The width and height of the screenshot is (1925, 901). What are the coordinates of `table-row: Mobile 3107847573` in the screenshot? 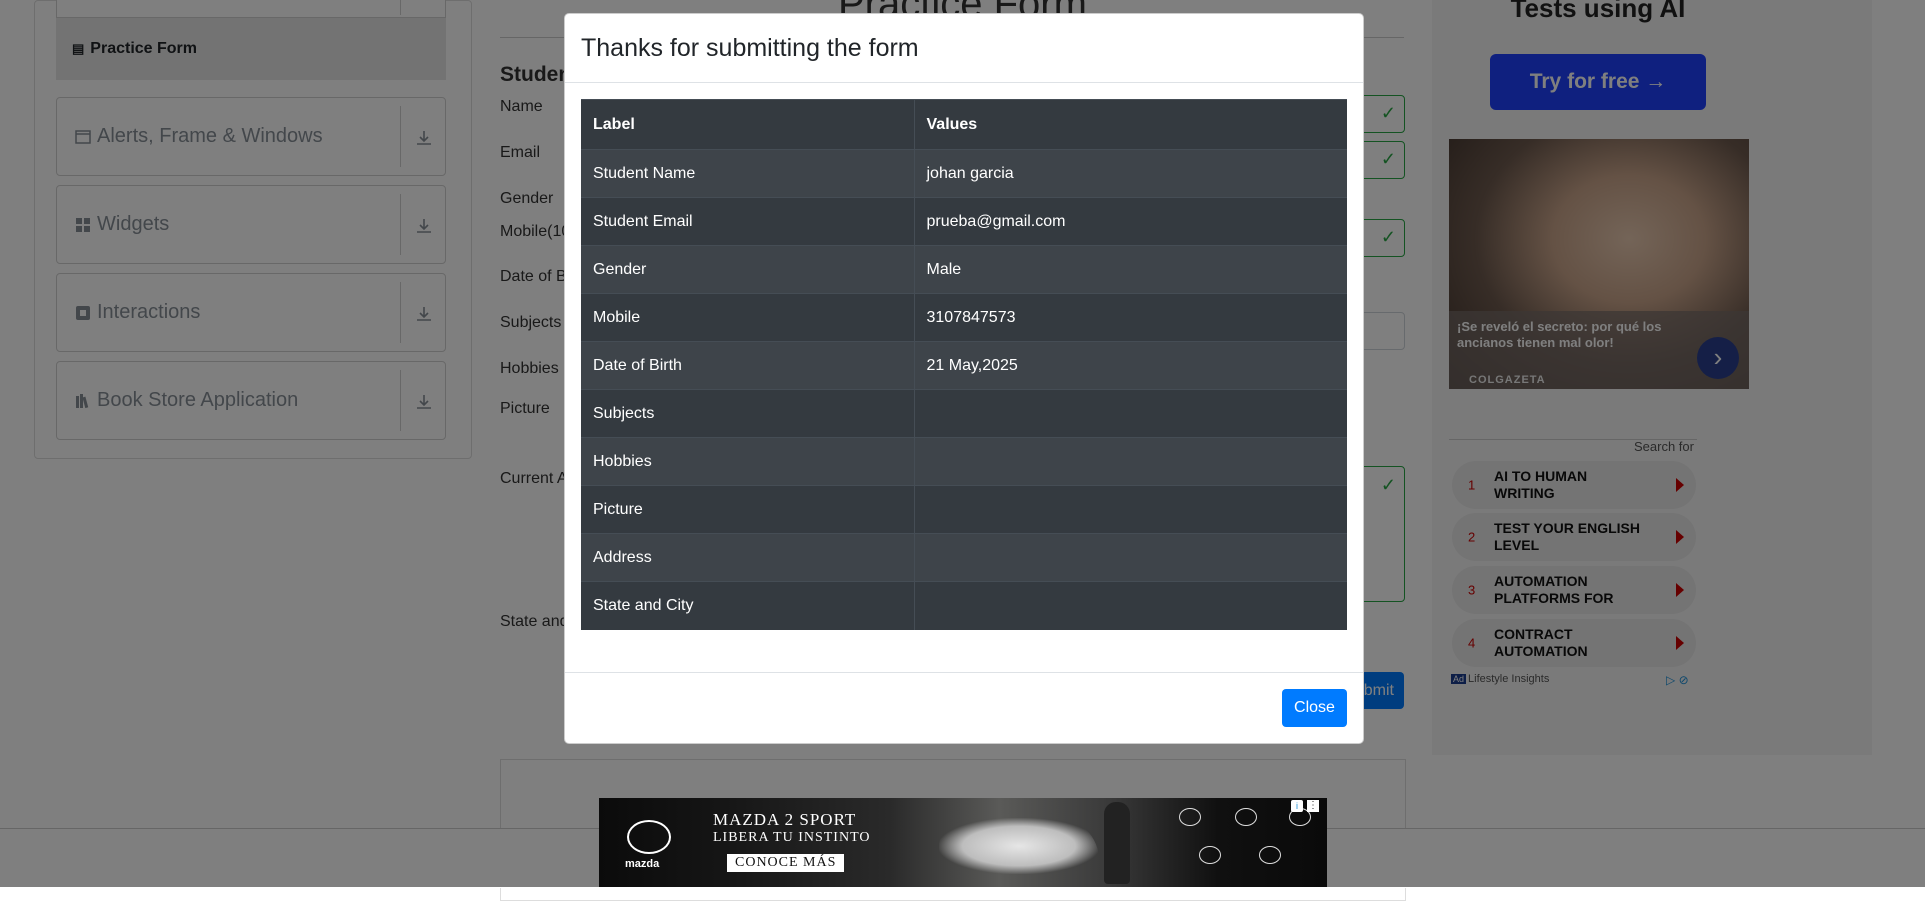 It's located at (964, 317).